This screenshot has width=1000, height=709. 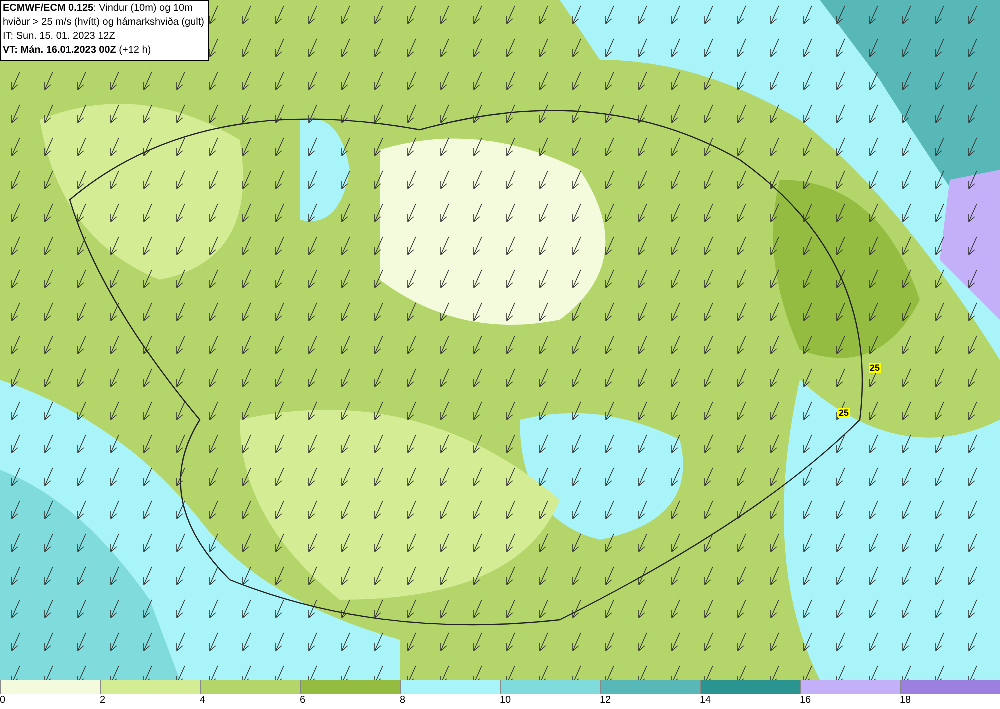 What do you see at coordinates (706, 701) in the screenshot?
I see `legend-label: 14` at bounding box center [706, 701].